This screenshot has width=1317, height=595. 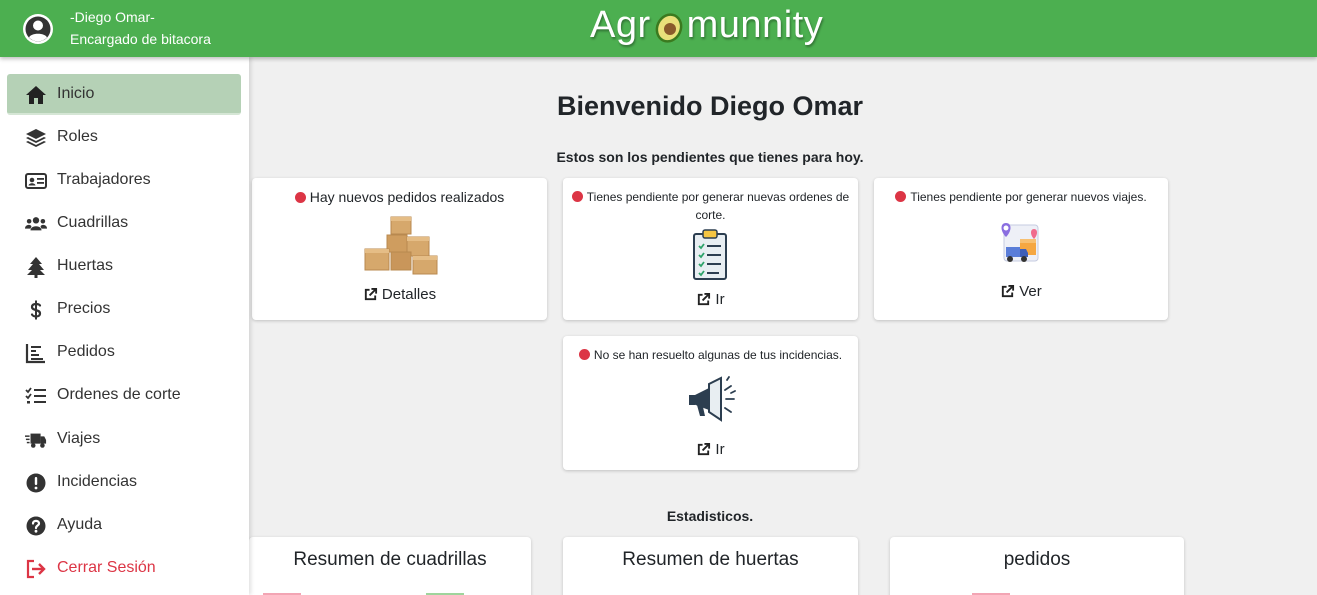 What do you see at coordinates (124, 309) in the screenshot?
I see `sidebar-item-precios: Precios` at bounding box center [124, 309].